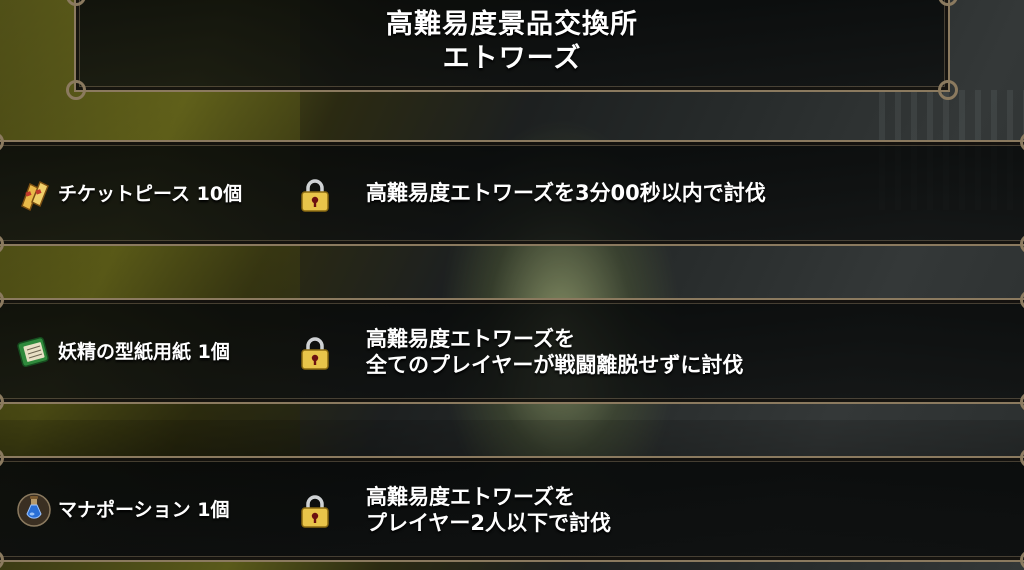 The height and width of the screenshot is (570, 1024). What do you see at coordinates (488, 523) in the screenshot?
I see `condition-line-2: プレイヤー2人以下で討伐` at bounding box center [488, 523].